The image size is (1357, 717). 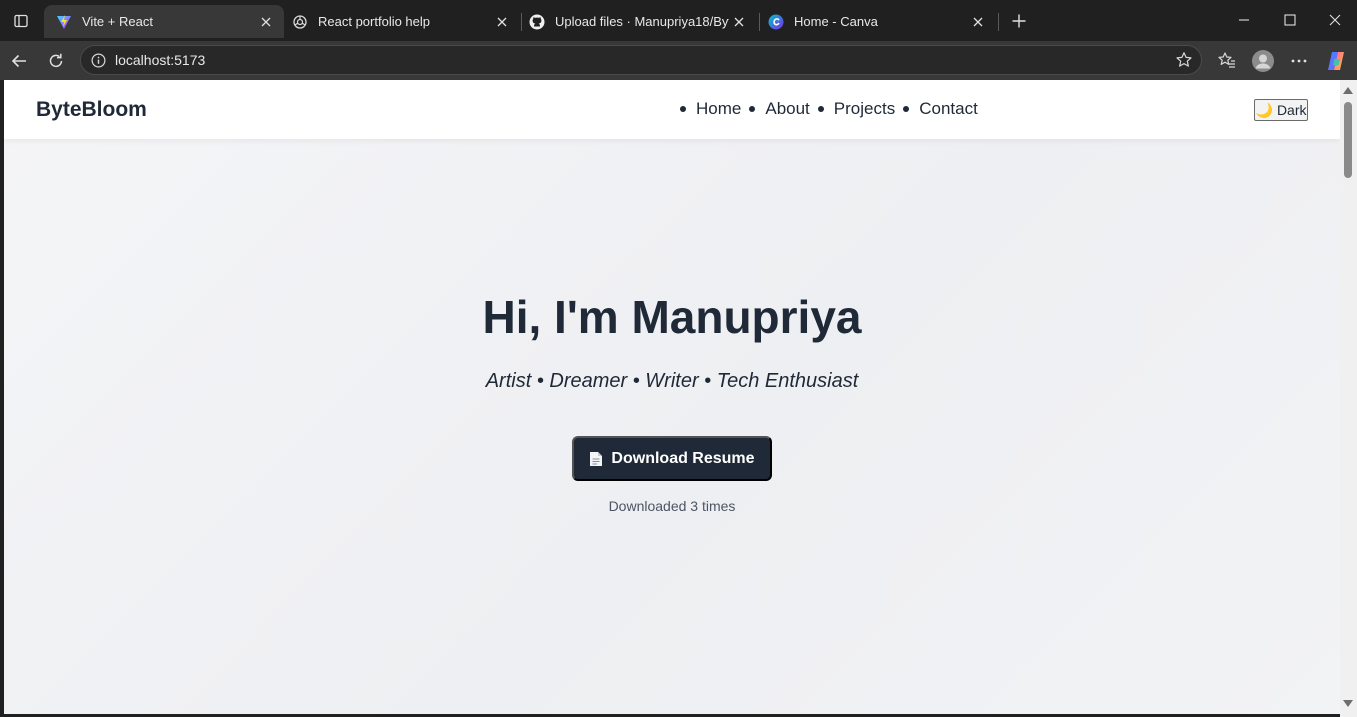 I want to click on maximize-icon, so click(x=1290, y=20).